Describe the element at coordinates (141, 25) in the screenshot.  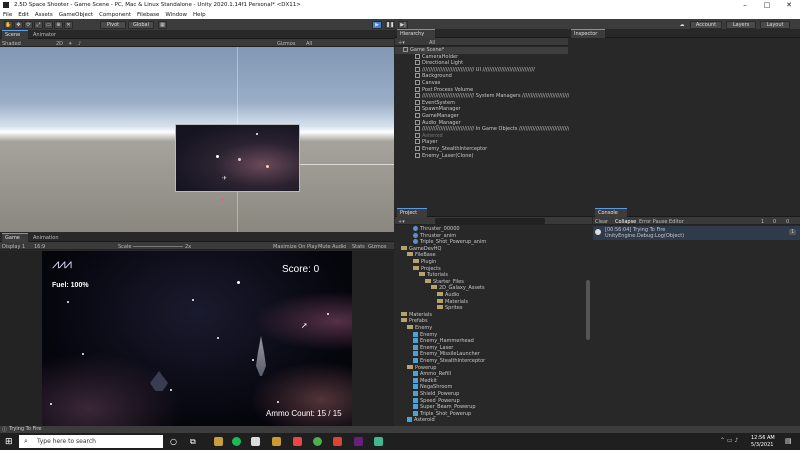
I see `global-toggle: Global` at that location.